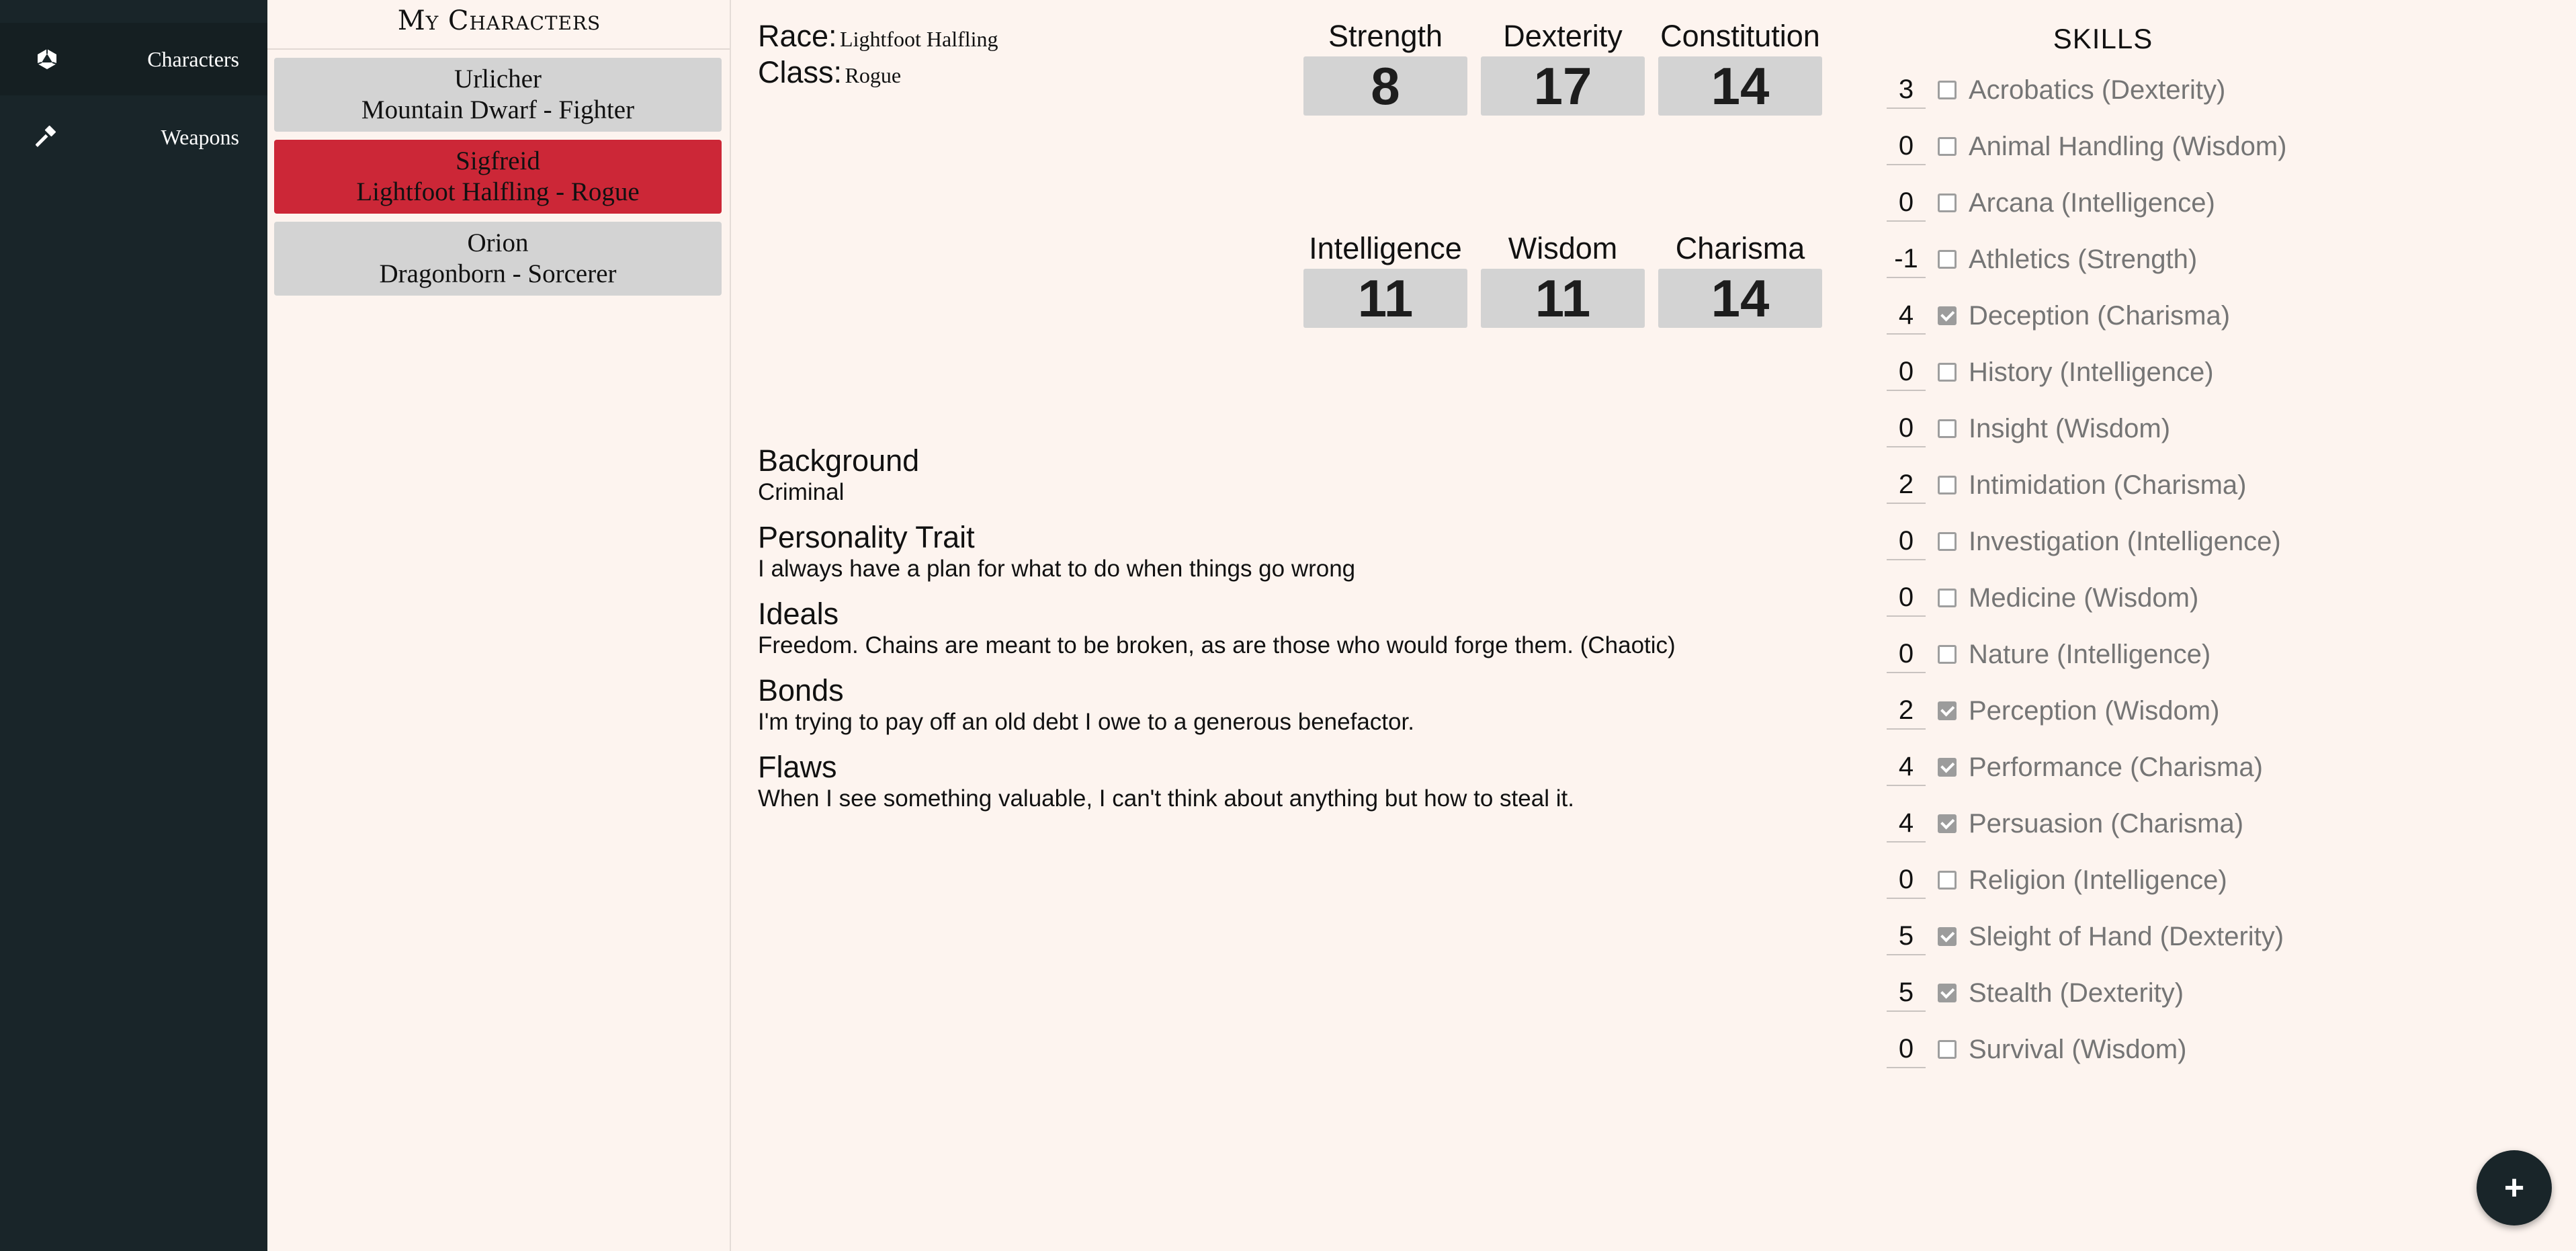 The height and width of the screenshot is (1251, 2576). What do you see at coordinates (2070, 428) in the screenshot?
I see `skill-name: Insight (Wisdom)` at bounding box center [2070, 428].